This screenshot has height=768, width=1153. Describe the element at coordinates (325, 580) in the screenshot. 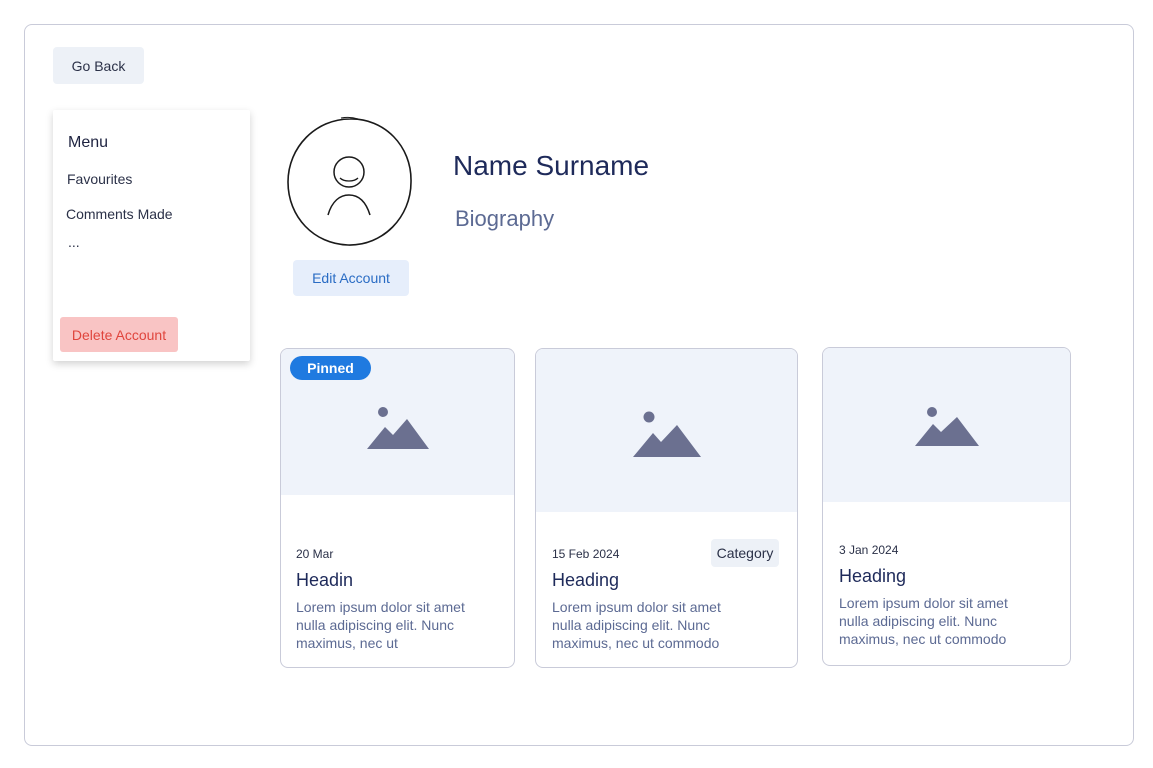

I see `card-heading: Headin` at that location.